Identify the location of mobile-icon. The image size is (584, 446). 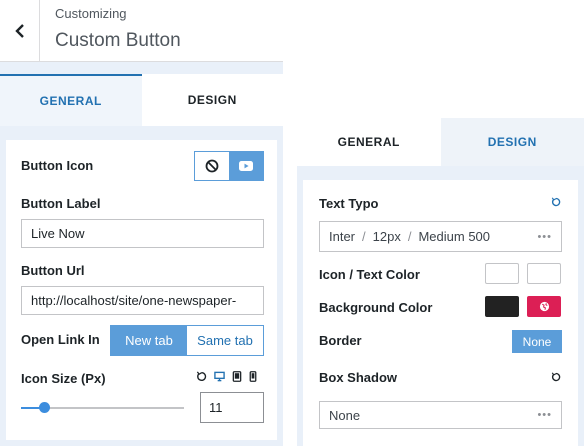
(253, 376).